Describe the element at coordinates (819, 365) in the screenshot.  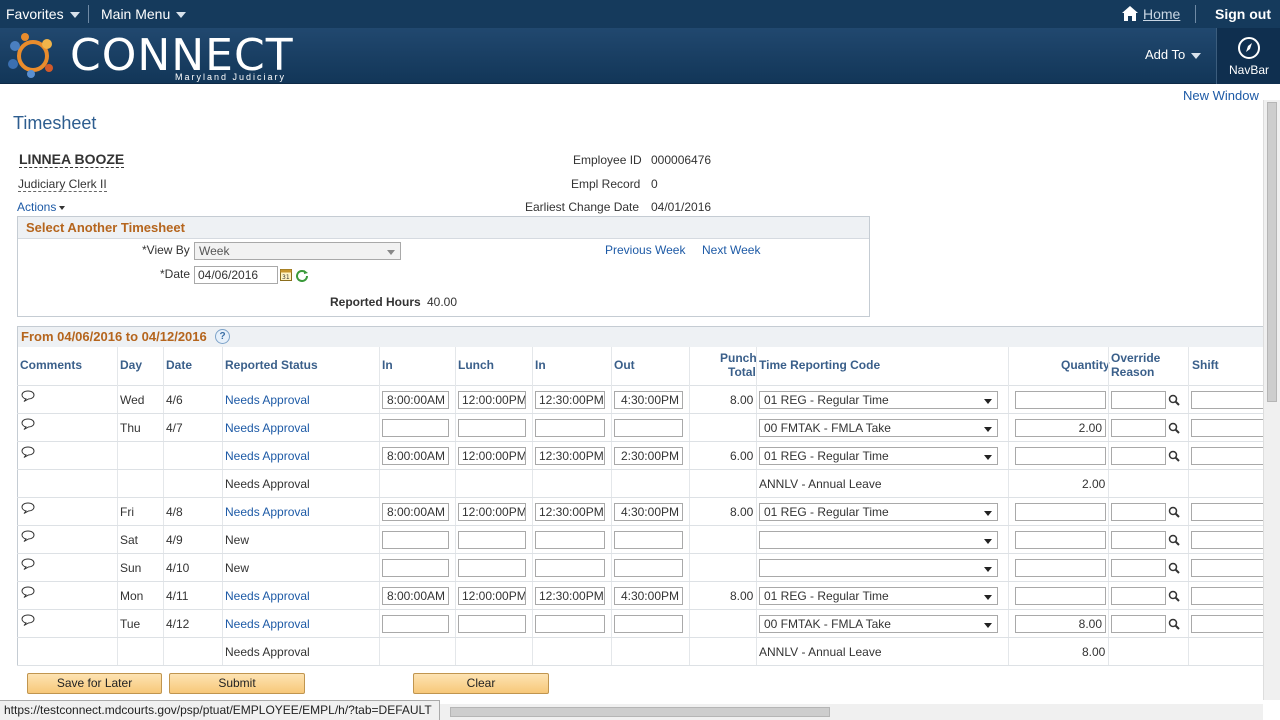
I see `col-trc: Time Reporting Code` at that location.